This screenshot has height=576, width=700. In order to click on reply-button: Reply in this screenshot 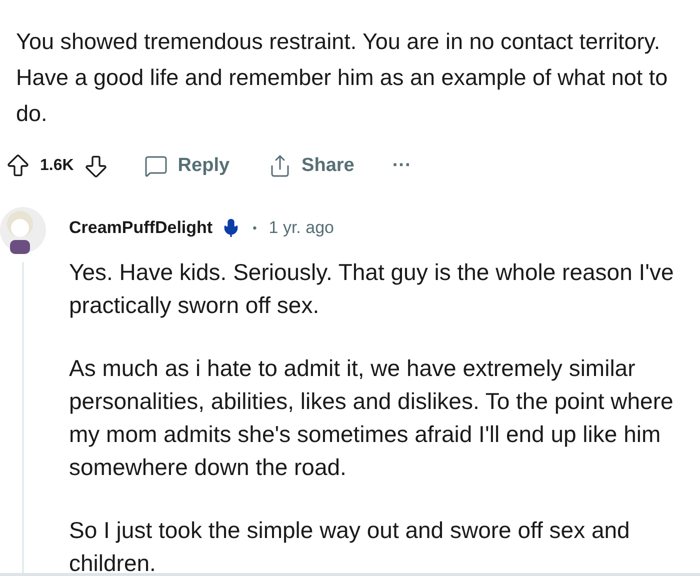, I will do `click(187, 166)`.